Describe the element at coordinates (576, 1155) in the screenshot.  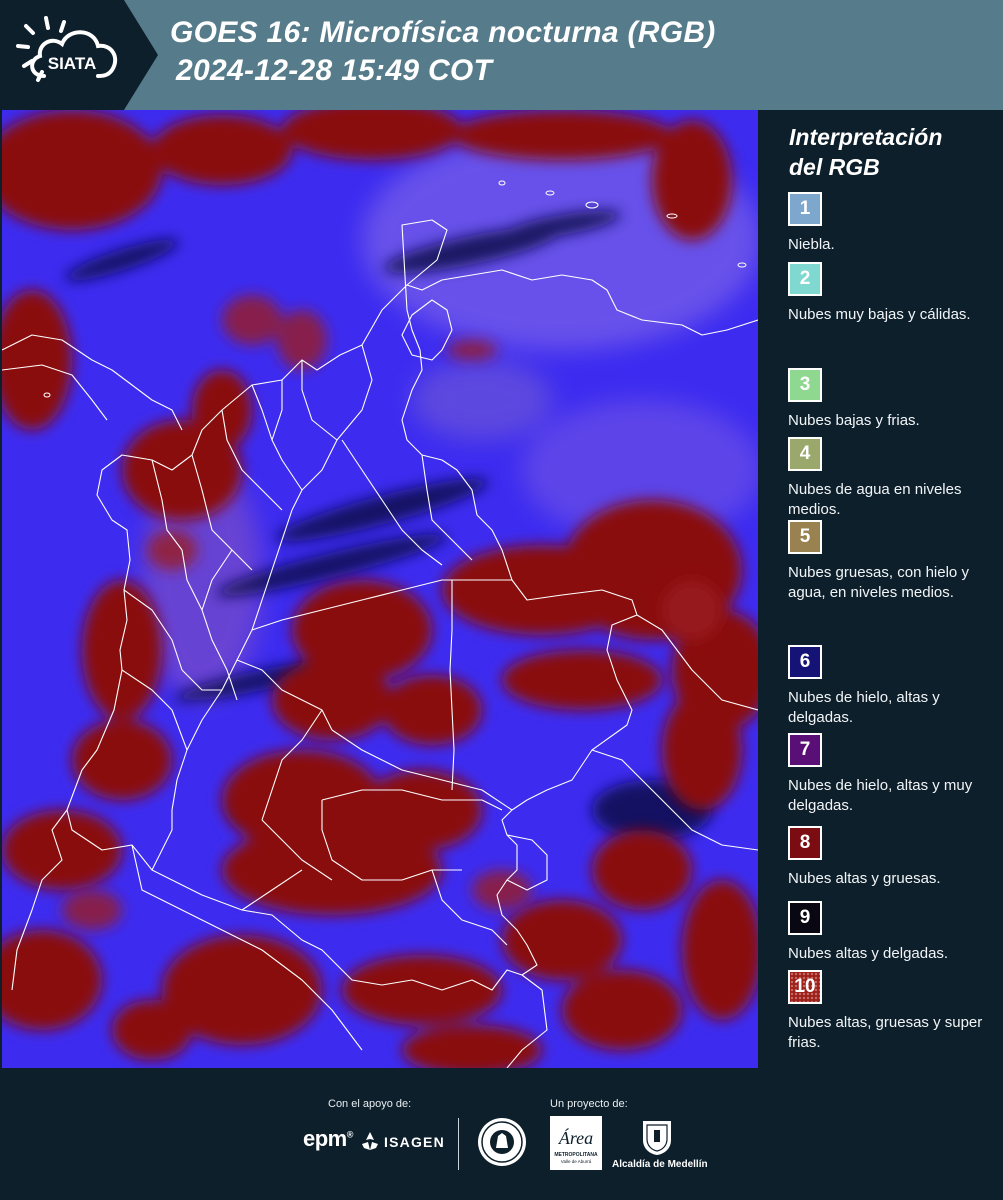
I see `svg-text: METROPOLITANA` at that location.